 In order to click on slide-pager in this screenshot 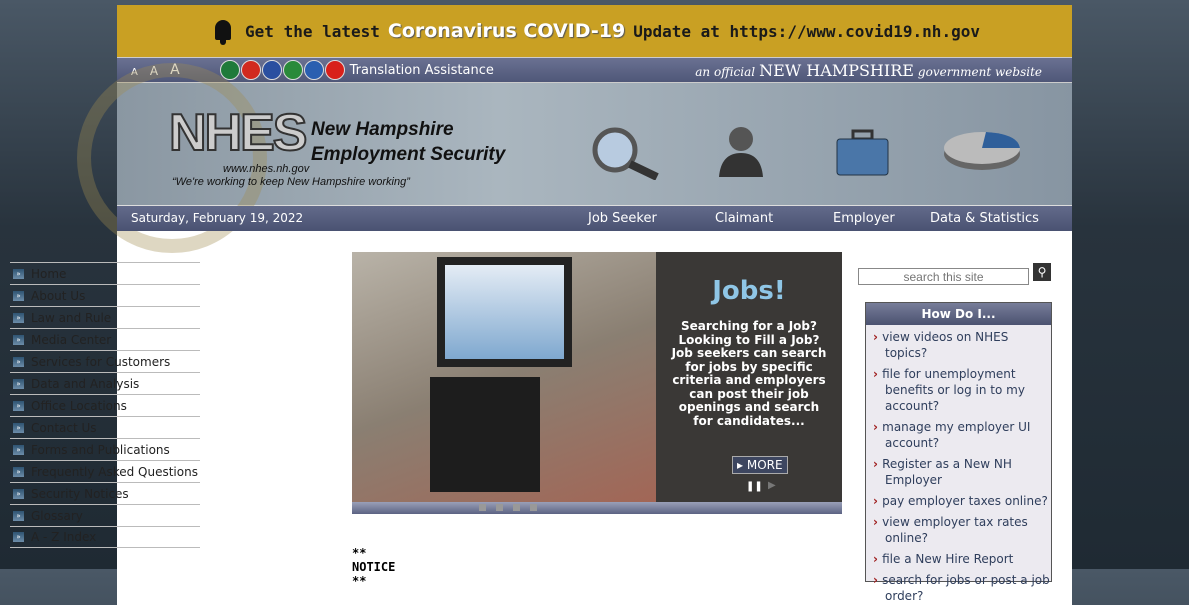, I will do `click(508, 507)`.